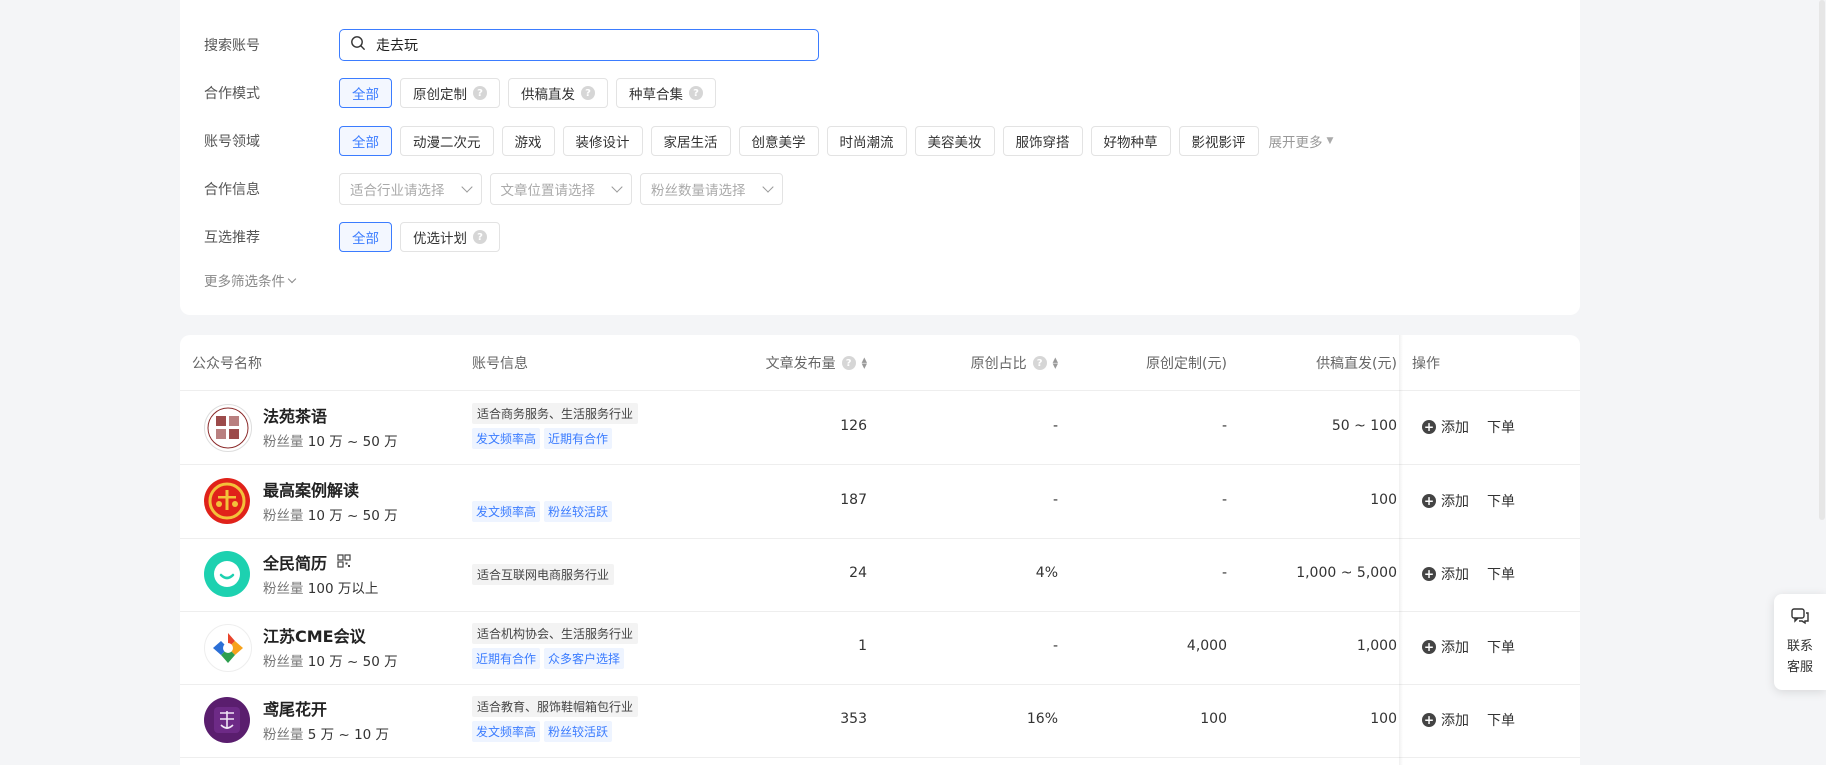  What do you see at coordinates (1364, 426) in the screenshot?
I see `supply-price: 50 ~ 100` at bounding box center [1364, 426].